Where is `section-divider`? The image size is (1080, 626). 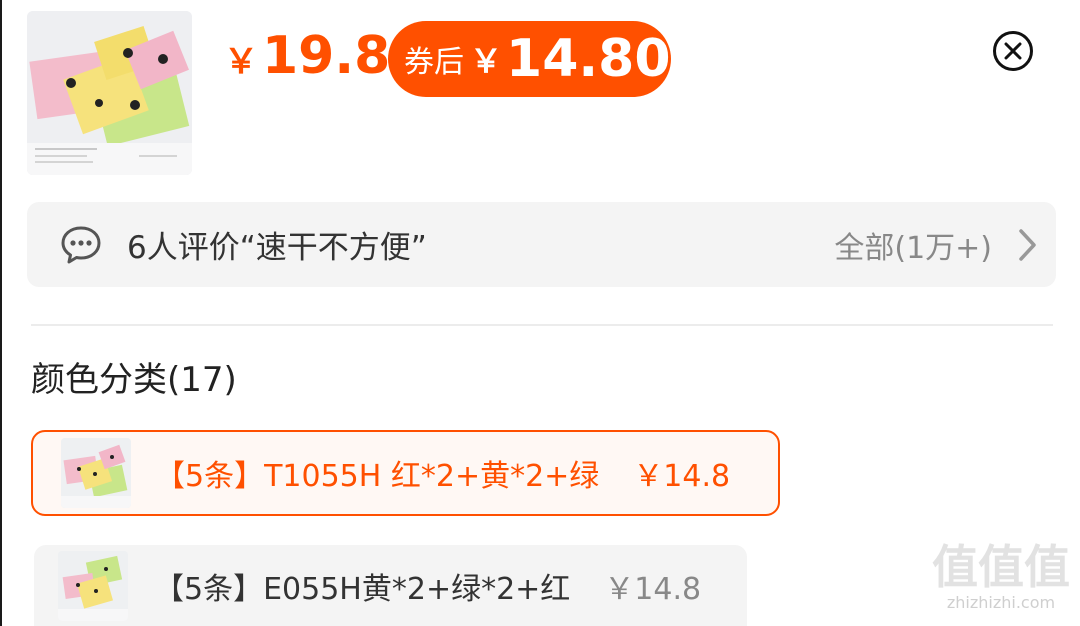 section-divider is located at coordinates (542, 325).